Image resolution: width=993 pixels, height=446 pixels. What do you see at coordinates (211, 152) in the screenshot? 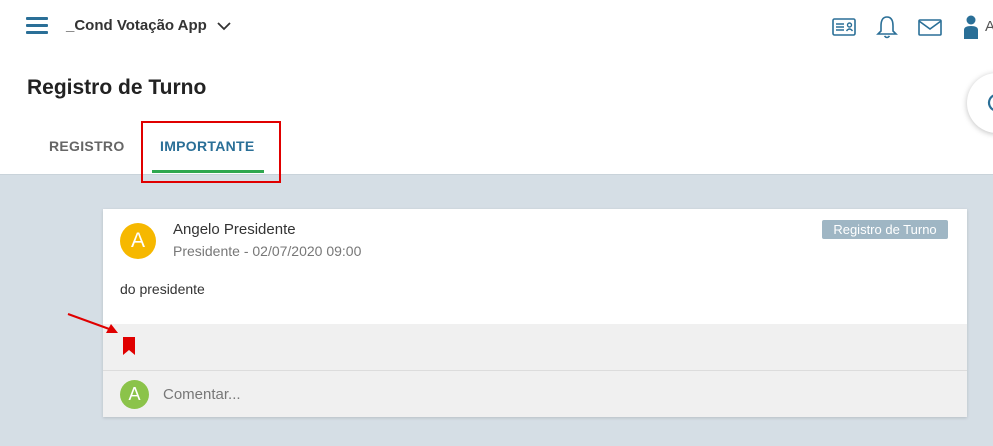
I see `highlight-box` at bounding box center [211, 152].